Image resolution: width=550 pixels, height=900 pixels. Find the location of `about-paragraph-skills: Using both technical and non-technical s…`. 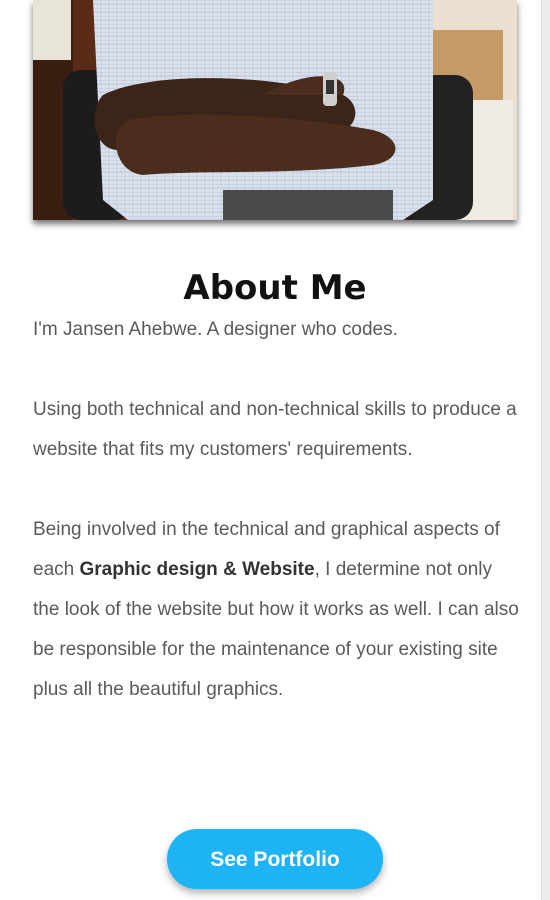

about-paragraph-skills: Using both technical and non-technical s… is located at coordinates (275, 429).